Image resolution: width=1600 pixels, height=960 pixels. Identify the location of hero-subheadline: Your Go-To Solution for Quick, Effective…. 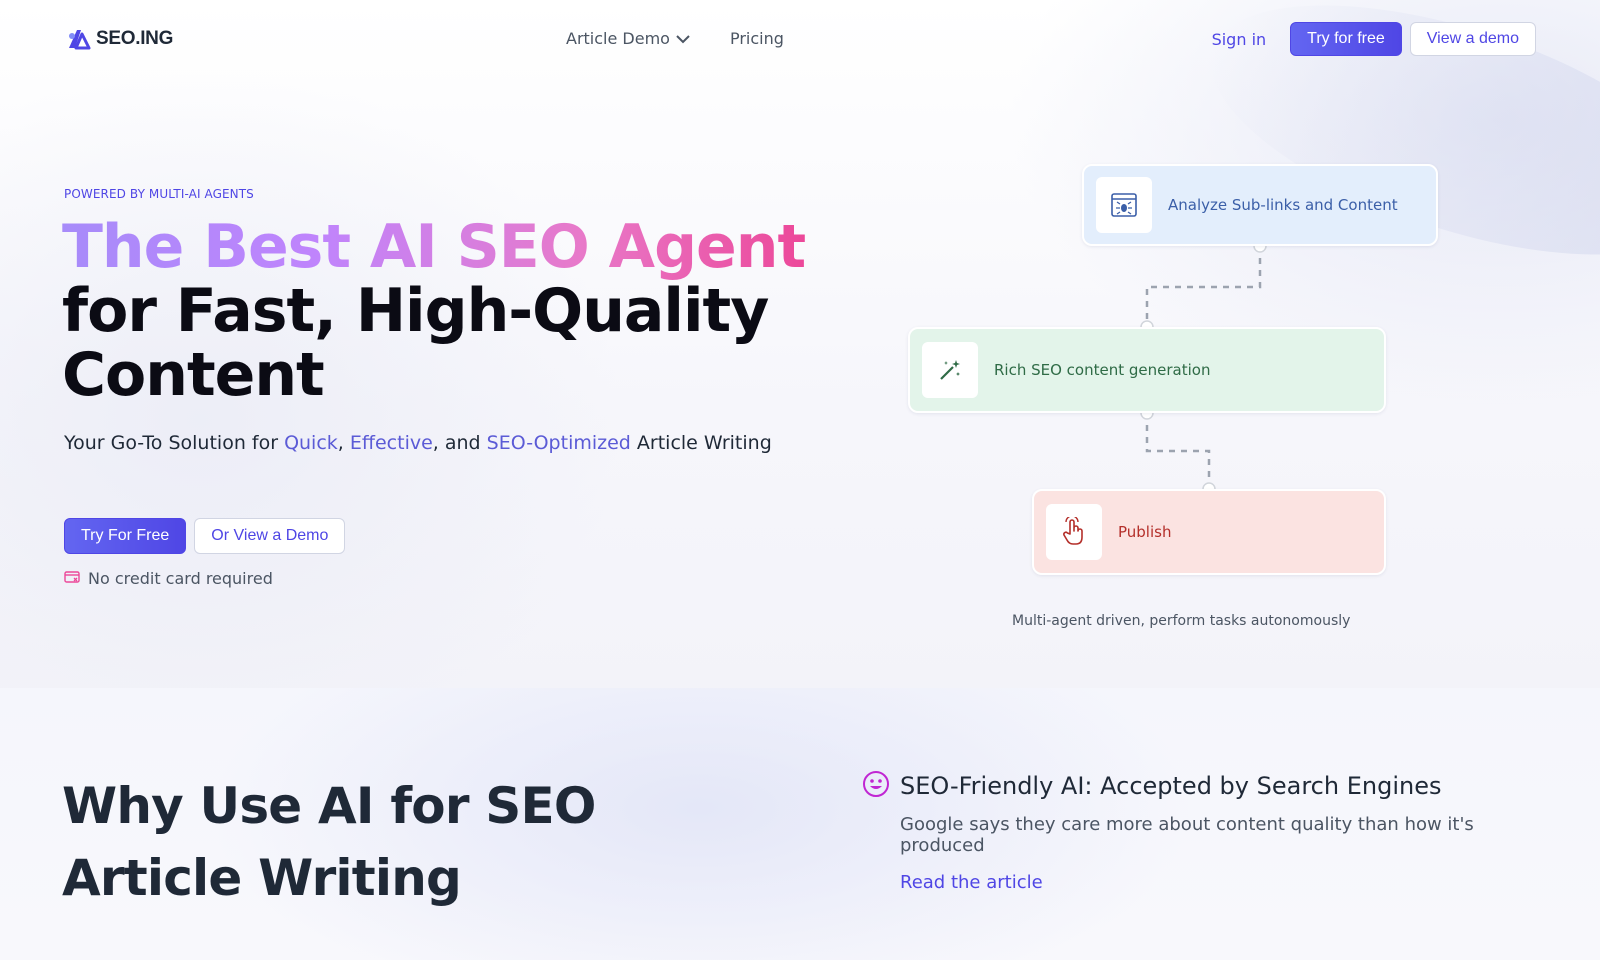
(418, 443).